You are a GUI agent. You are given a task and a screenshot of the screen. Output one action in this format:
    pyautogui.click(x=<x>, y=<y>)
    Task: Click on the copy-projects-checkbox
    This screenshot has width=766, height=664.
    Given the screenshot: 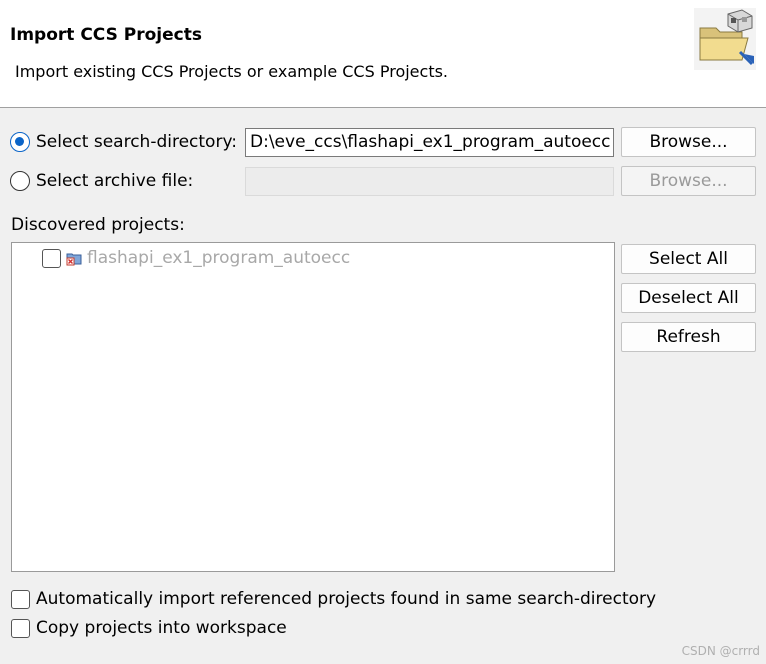 What is the action you would take?
    pyautogui.click(x=20, y=628)
    